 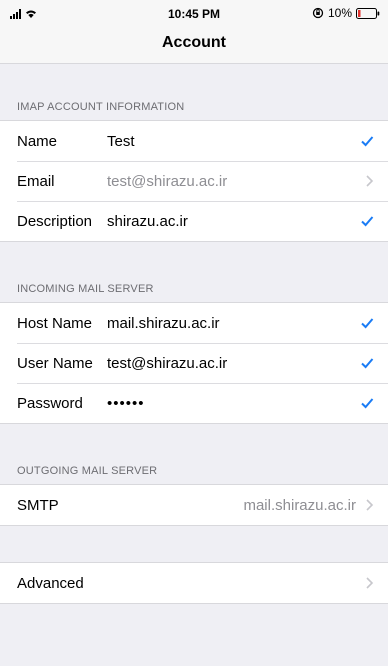 What do you see at coordinates (163, 323) in the screenshot?
I see `host-name-value: mail.shirazu.ac.ir` at bounding box center [163, 323].